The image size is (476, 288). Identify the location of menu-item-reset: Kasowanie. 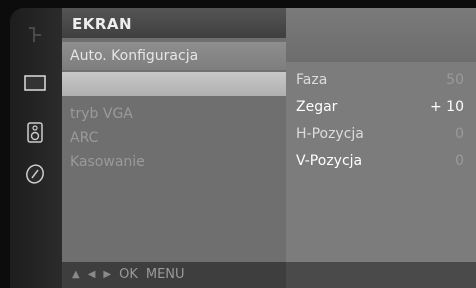
(107, 162).